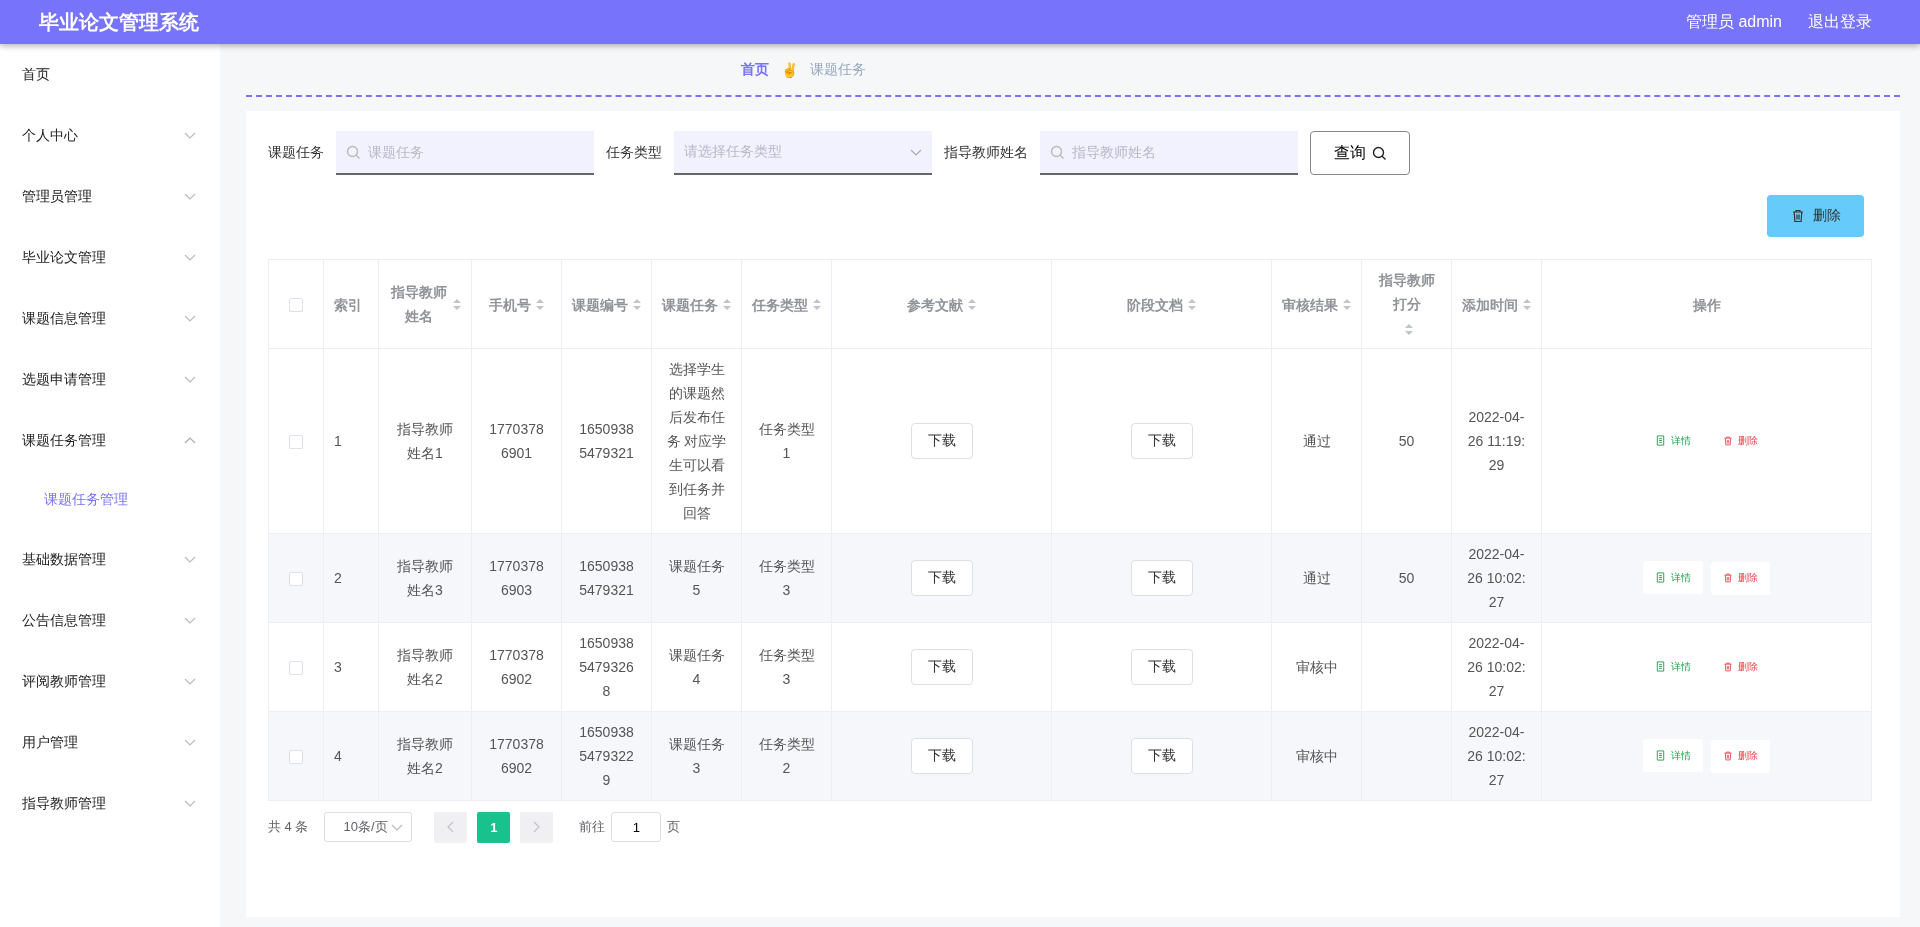  I want to click on table-cell: 17703786902, so click(516, 756).